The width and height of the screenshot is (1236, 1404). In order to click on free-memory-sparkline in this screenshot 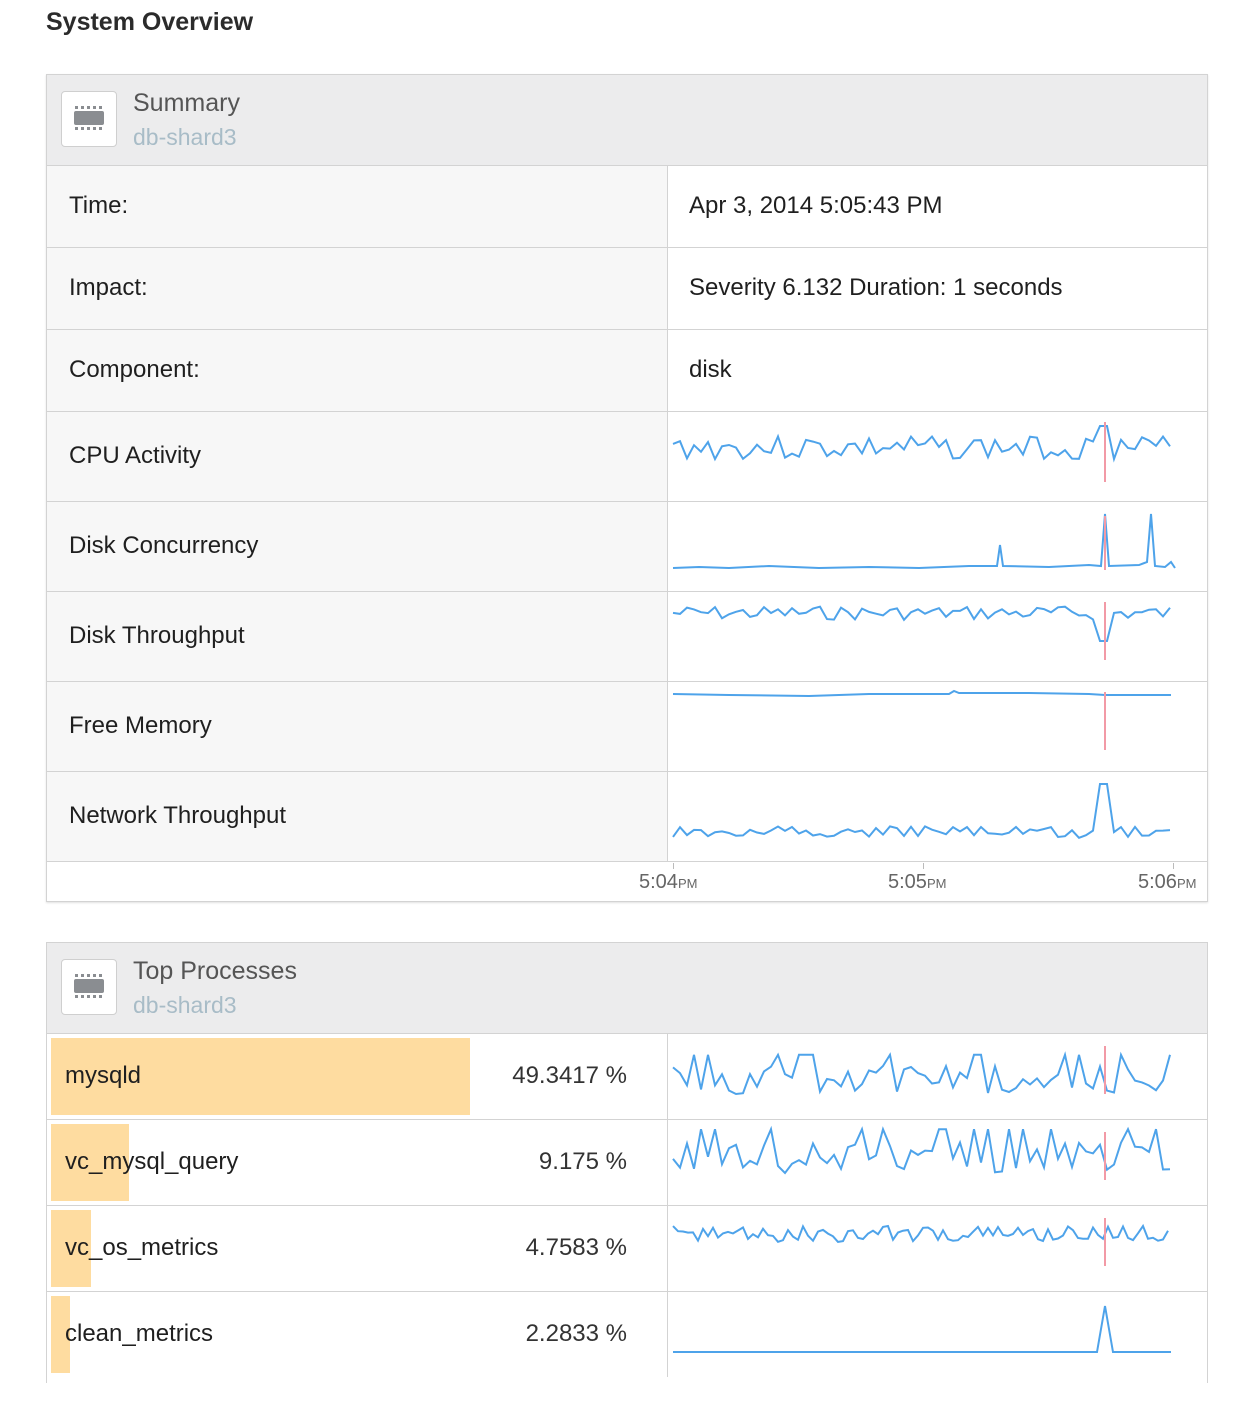, I will do `click(938, 726)`.